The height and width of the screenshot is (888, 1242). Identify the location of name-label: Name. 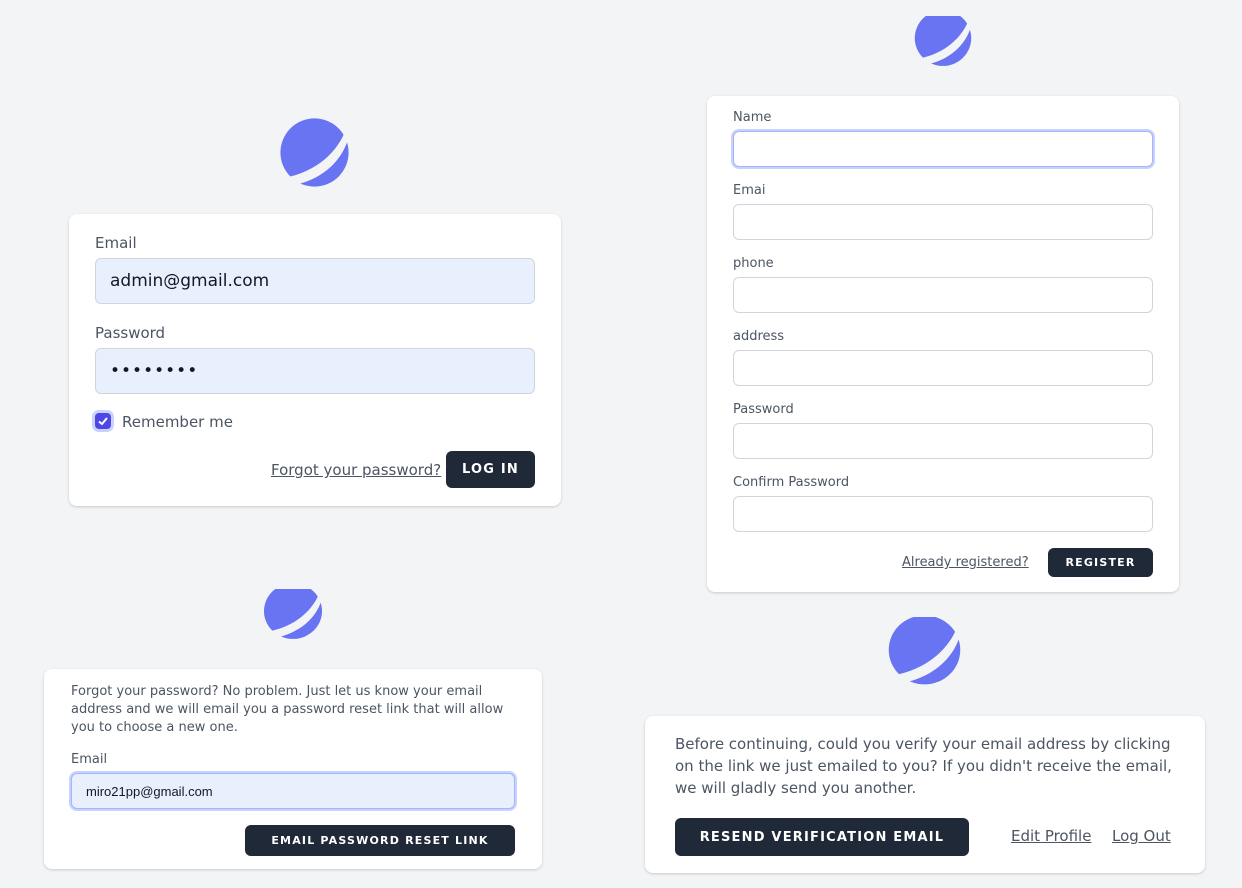
(752, 117).